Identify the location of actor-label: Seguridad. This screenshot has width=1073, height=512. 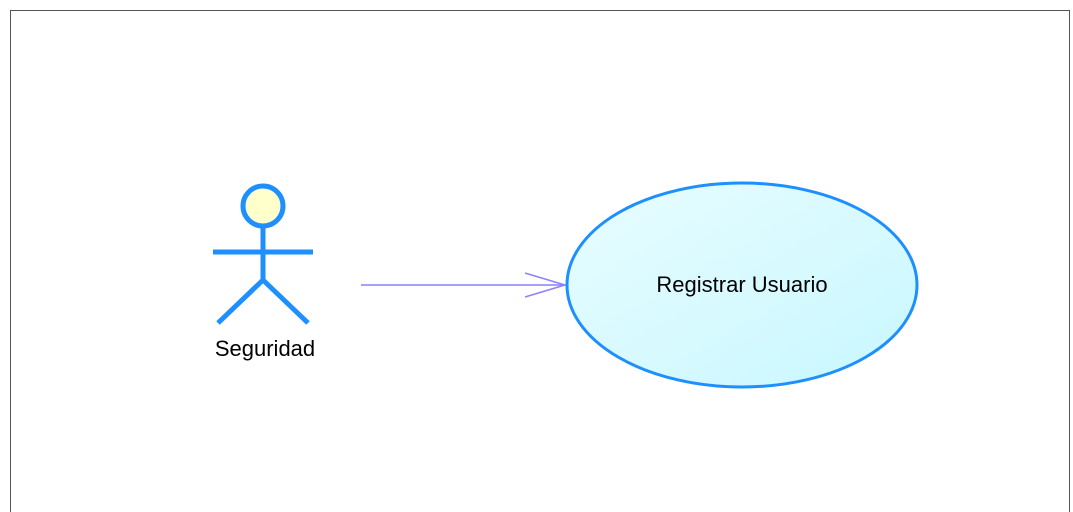
(265, 348).